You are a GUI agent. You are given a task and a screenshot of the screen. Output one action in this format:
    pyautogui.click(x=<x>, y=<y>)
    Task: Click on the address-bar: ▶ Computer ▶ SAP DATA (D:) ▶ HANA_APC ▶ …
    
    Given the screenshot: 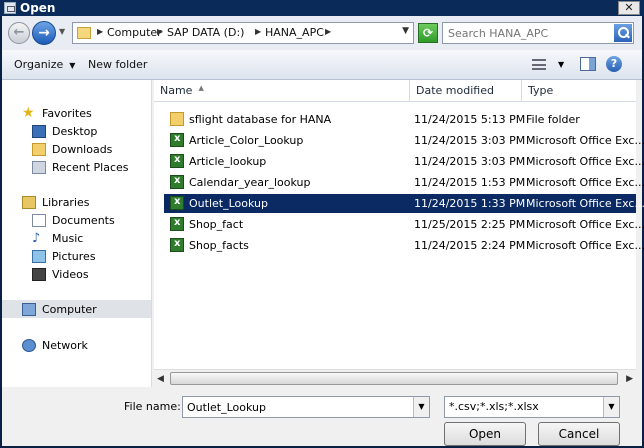 What is the action you would take?
    pyautogui.click(x=243, y=33)
    